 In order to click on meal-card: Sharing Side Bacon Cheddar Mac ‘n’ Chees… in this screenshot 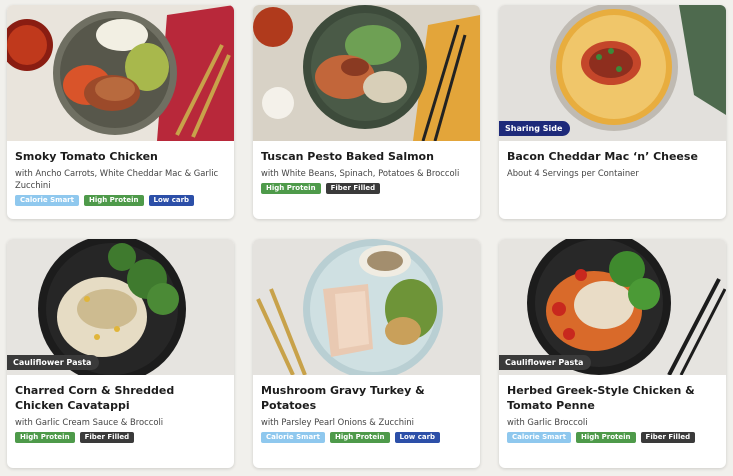, I will do `click(612, 112)`.